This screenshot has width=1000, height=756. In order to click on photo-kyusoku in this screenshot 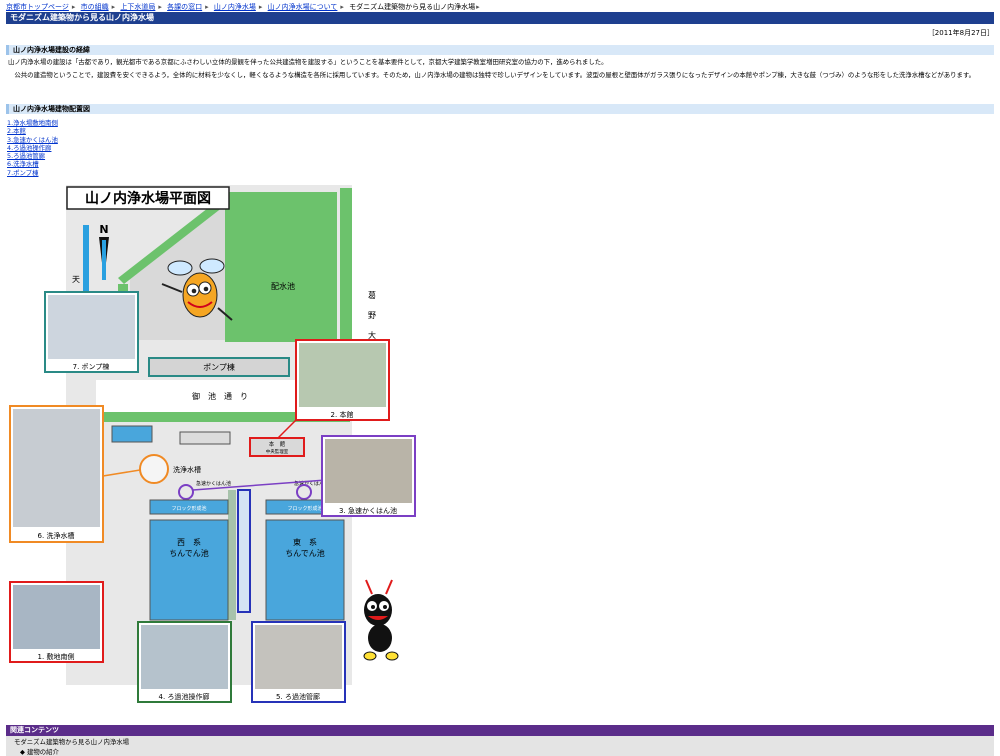, I will do `click(368, 471)`.